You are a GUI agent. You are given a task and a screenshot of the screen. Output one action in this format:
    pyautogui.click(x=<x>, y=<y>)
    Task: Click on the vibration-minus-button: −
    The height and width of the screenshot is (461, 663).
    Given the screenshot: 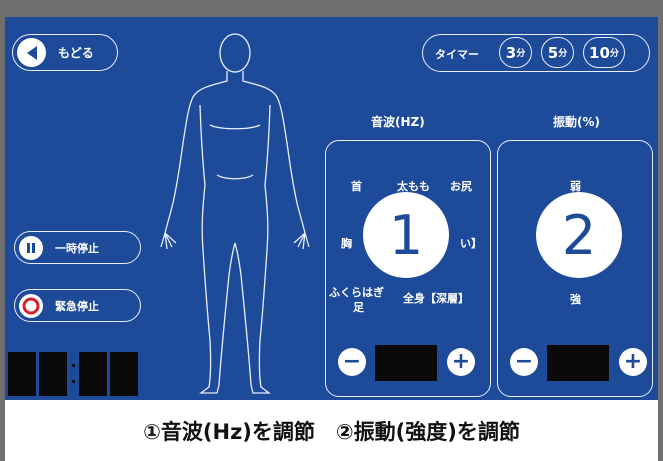 What is the action you would take?
    pyautogui.click(x=524, y=362)
    